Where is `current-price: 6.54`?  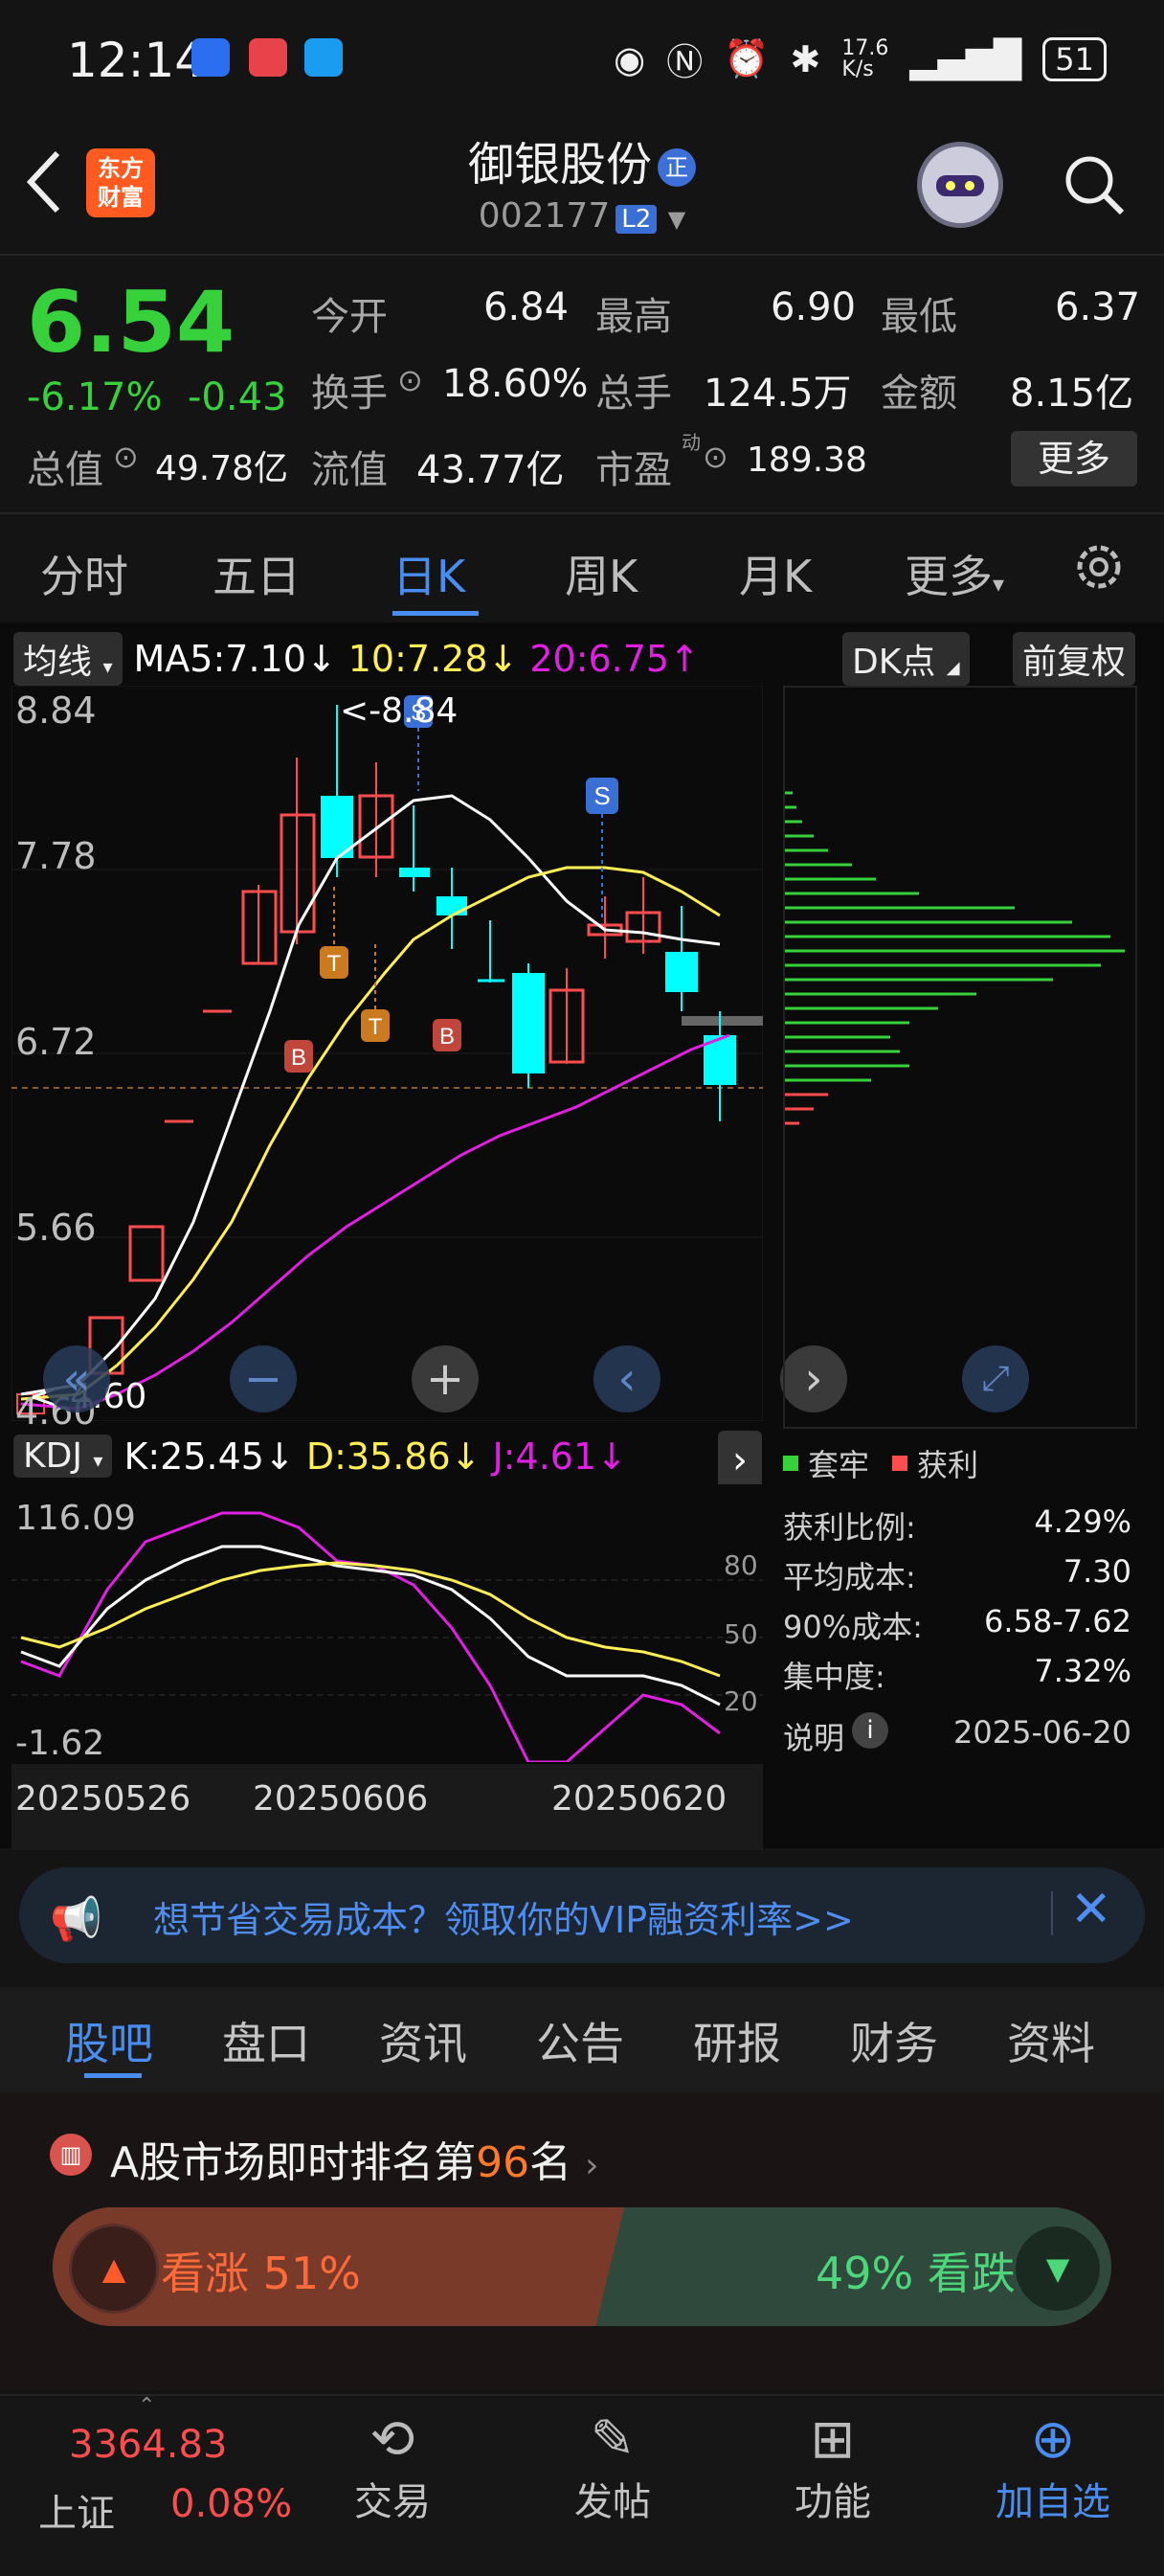
current-price: 6.54 is located at coordinates (131, 322).